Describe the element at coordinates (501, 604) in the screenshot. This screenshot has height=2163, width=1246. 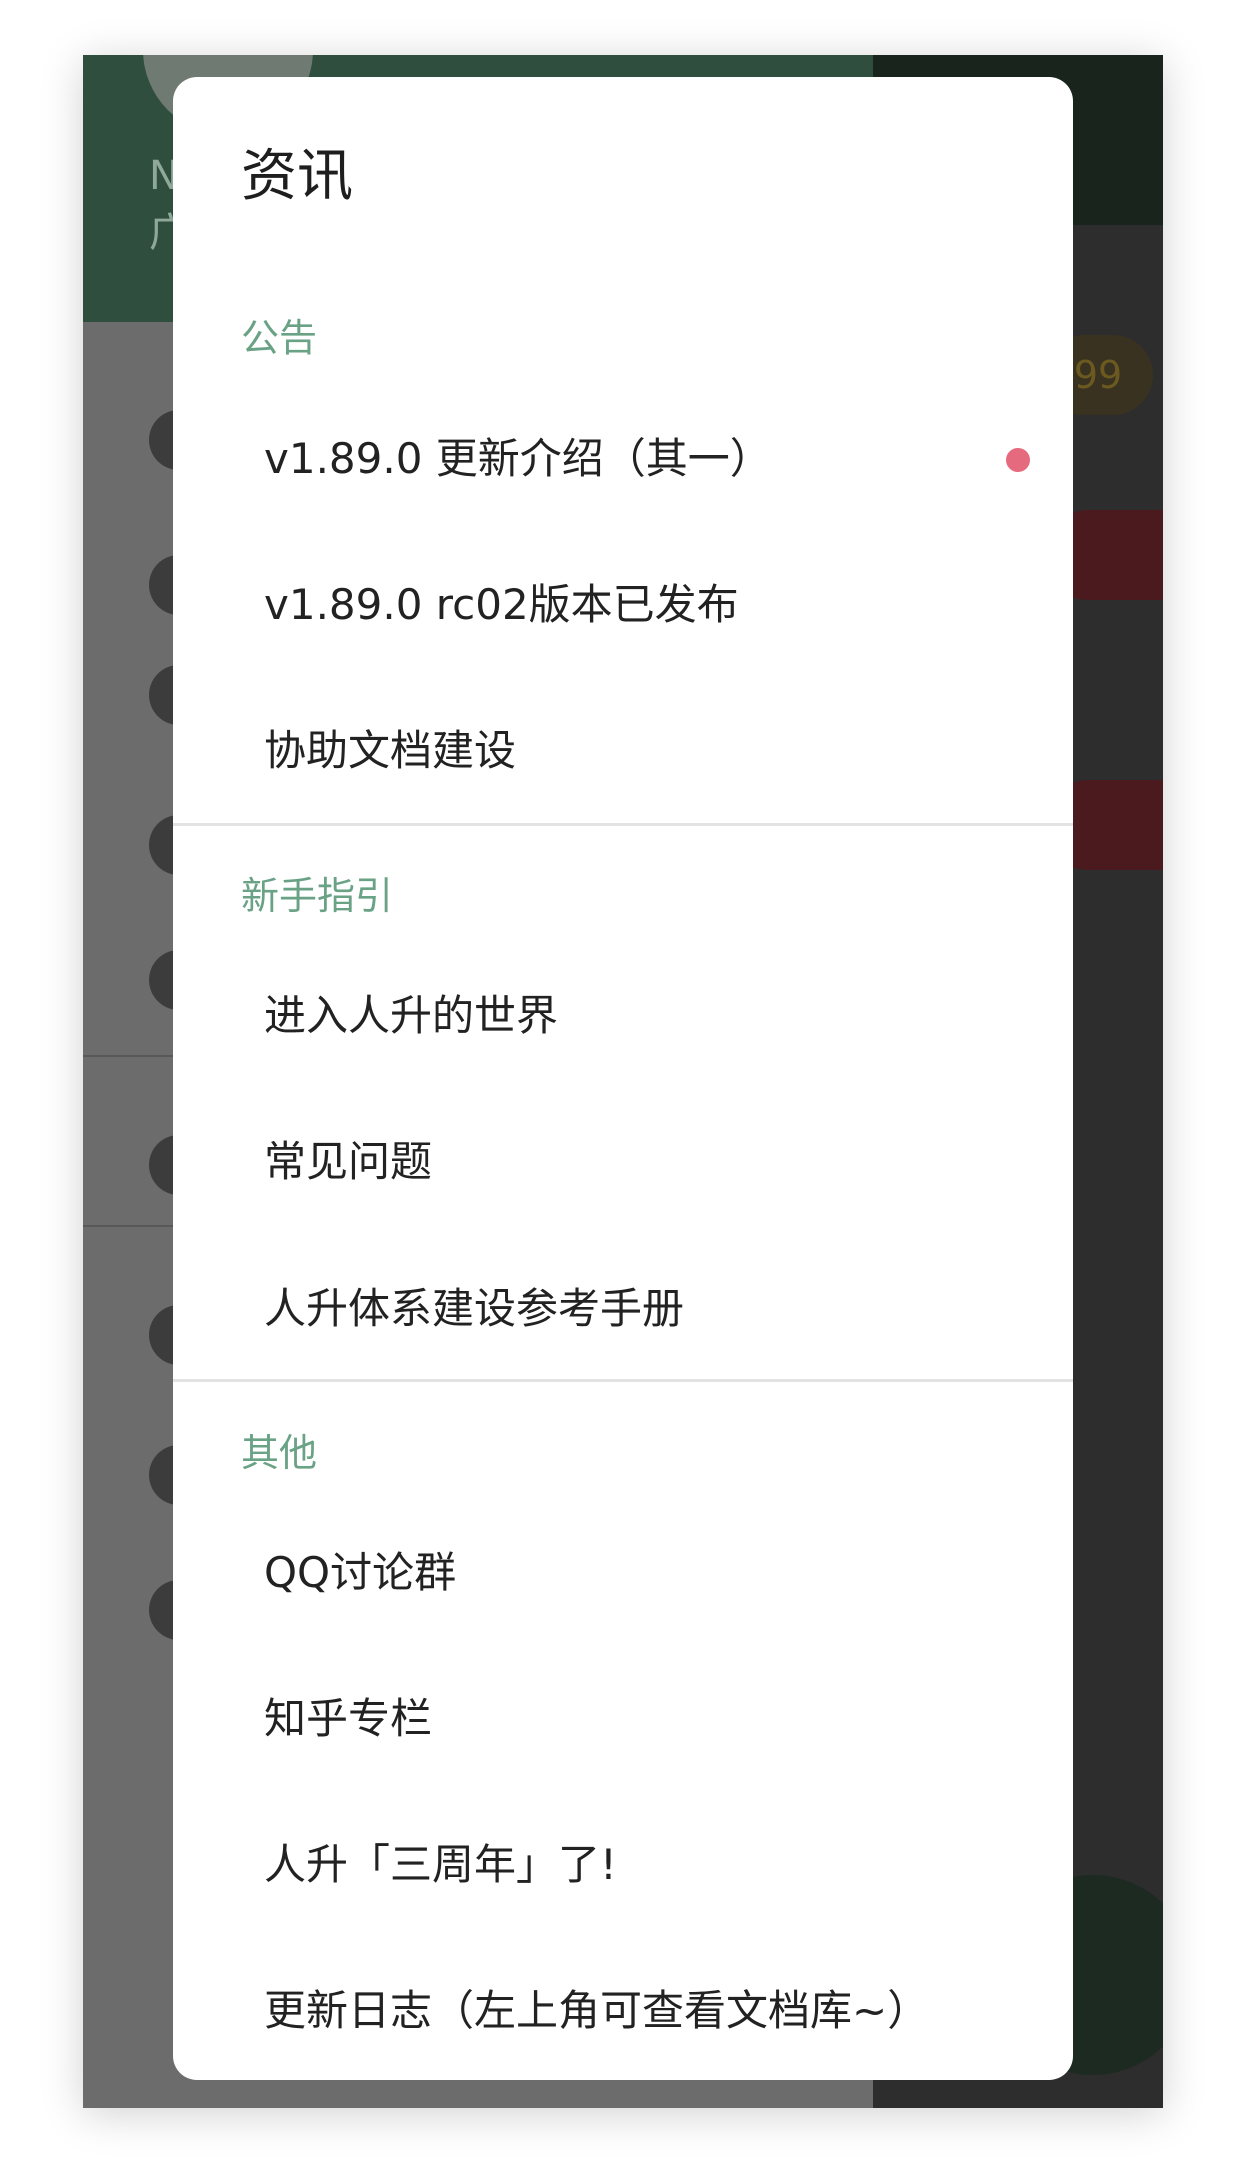
I see `news-item-label: v1.89.0 rc02版本已发布` at that location.